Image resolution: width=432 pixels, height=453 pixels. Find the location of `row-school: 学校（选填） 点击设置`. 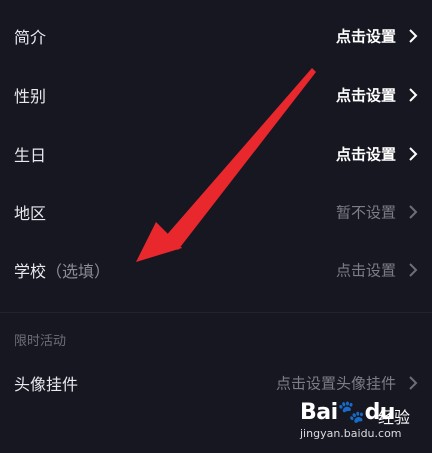

row-school: 学校（选填） 点击设置 is located at coordinates (216, 270).